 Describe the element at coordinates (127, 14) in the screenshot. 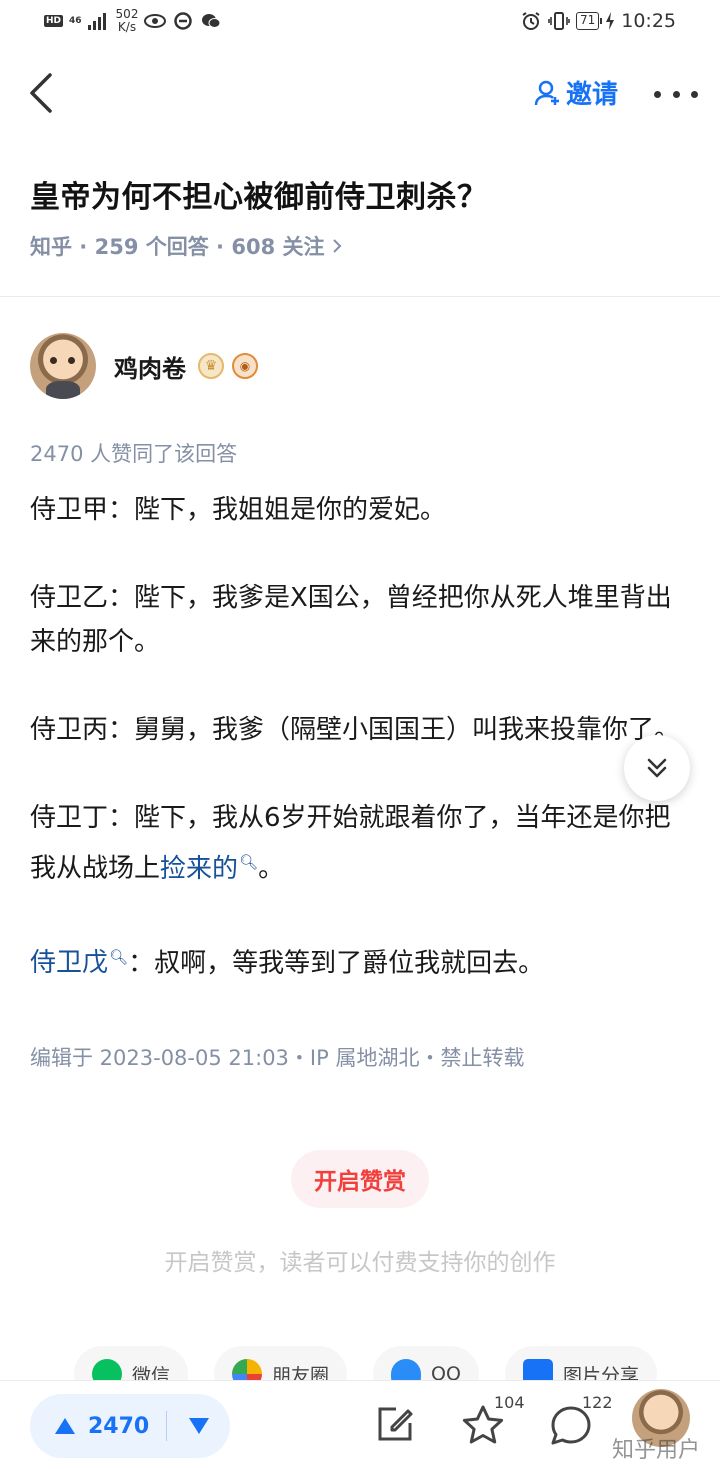

I see `speed-value: 502` at that location.